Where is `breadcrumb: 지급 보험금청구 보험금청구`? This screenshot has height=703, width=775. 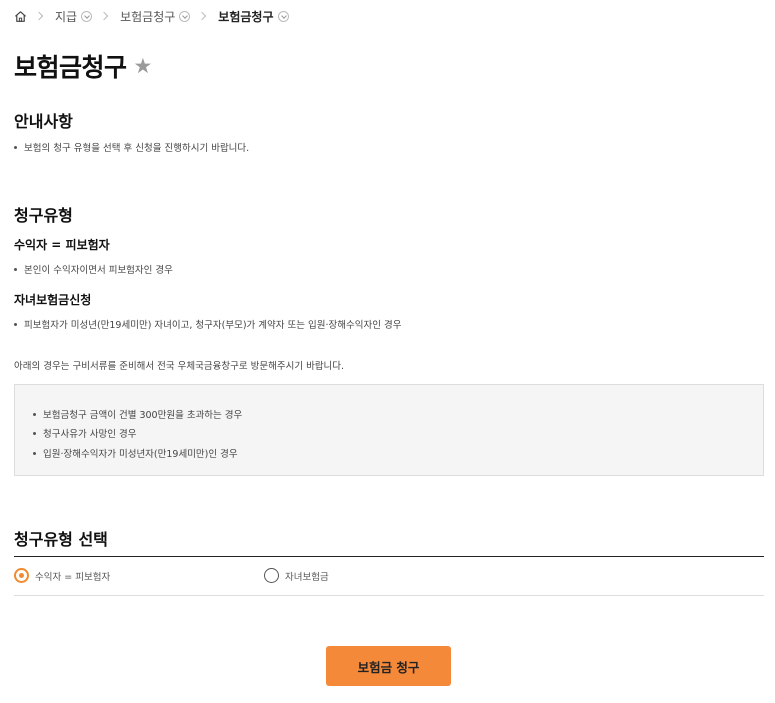 breadcrumb: 지급 보험금청구 보험금청구 is located at coordinates (151, 16).